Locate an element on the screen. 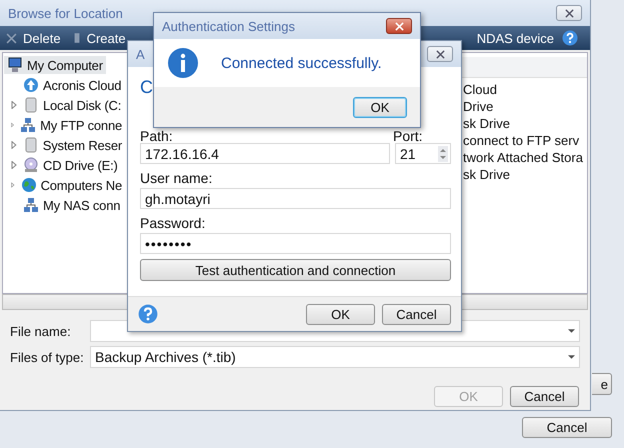 The width and height of the screenshot is (624, 448). partial-button: e is located at coordinates (602, 384).